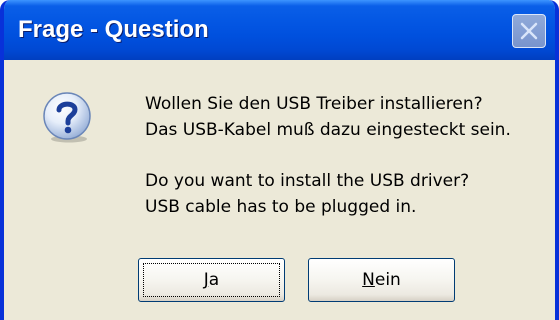 This screenshot has height=320, width=559. I want to click on no-button: Nein, so click(381, 280).